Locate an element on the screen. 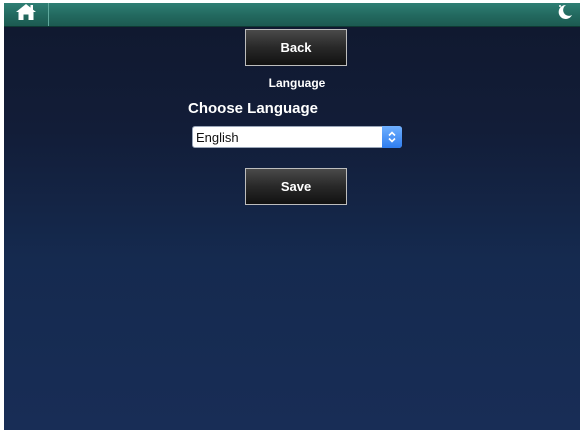 This screenshot has width=583, height=432. save-button-label: Save is located at coordinates (296, 186).